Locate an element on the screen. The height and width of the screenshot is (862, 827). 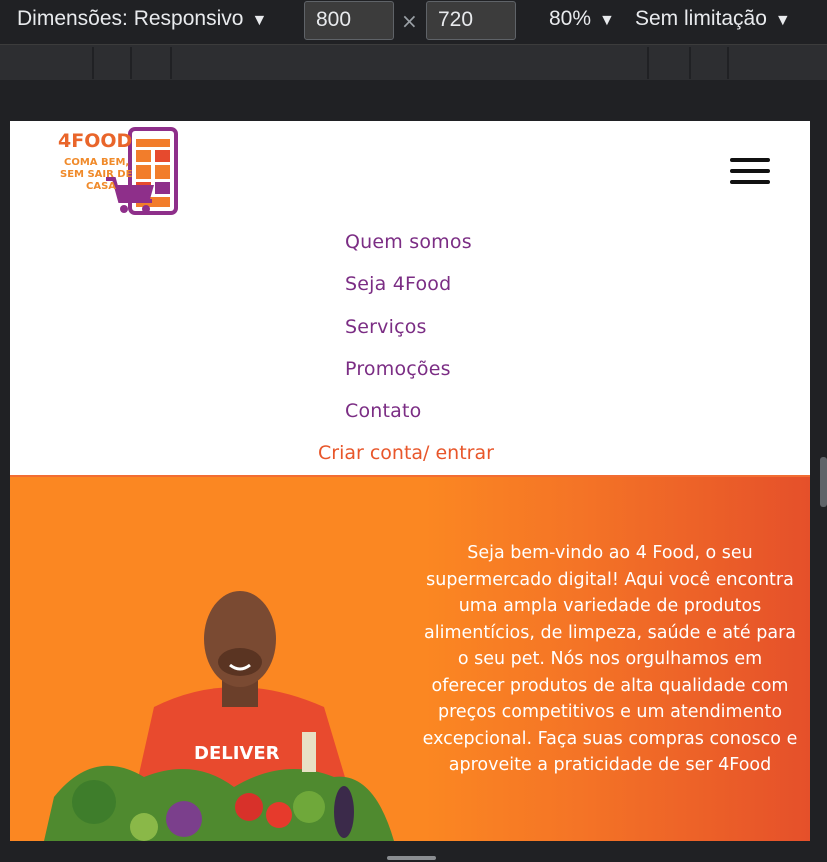
scrollbar-thumb is located at coordinates (823, 482).